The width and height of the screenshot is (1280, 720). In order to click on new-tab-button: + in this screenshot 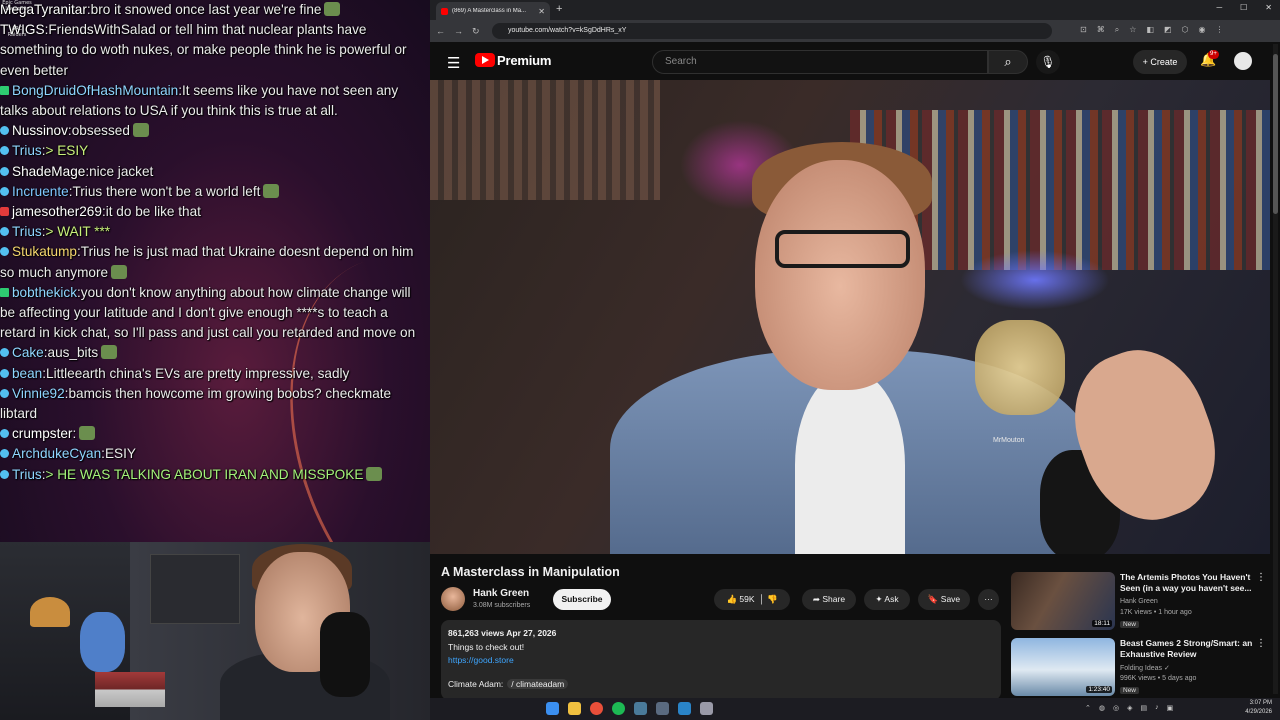, I will do `click(559, 9)`.